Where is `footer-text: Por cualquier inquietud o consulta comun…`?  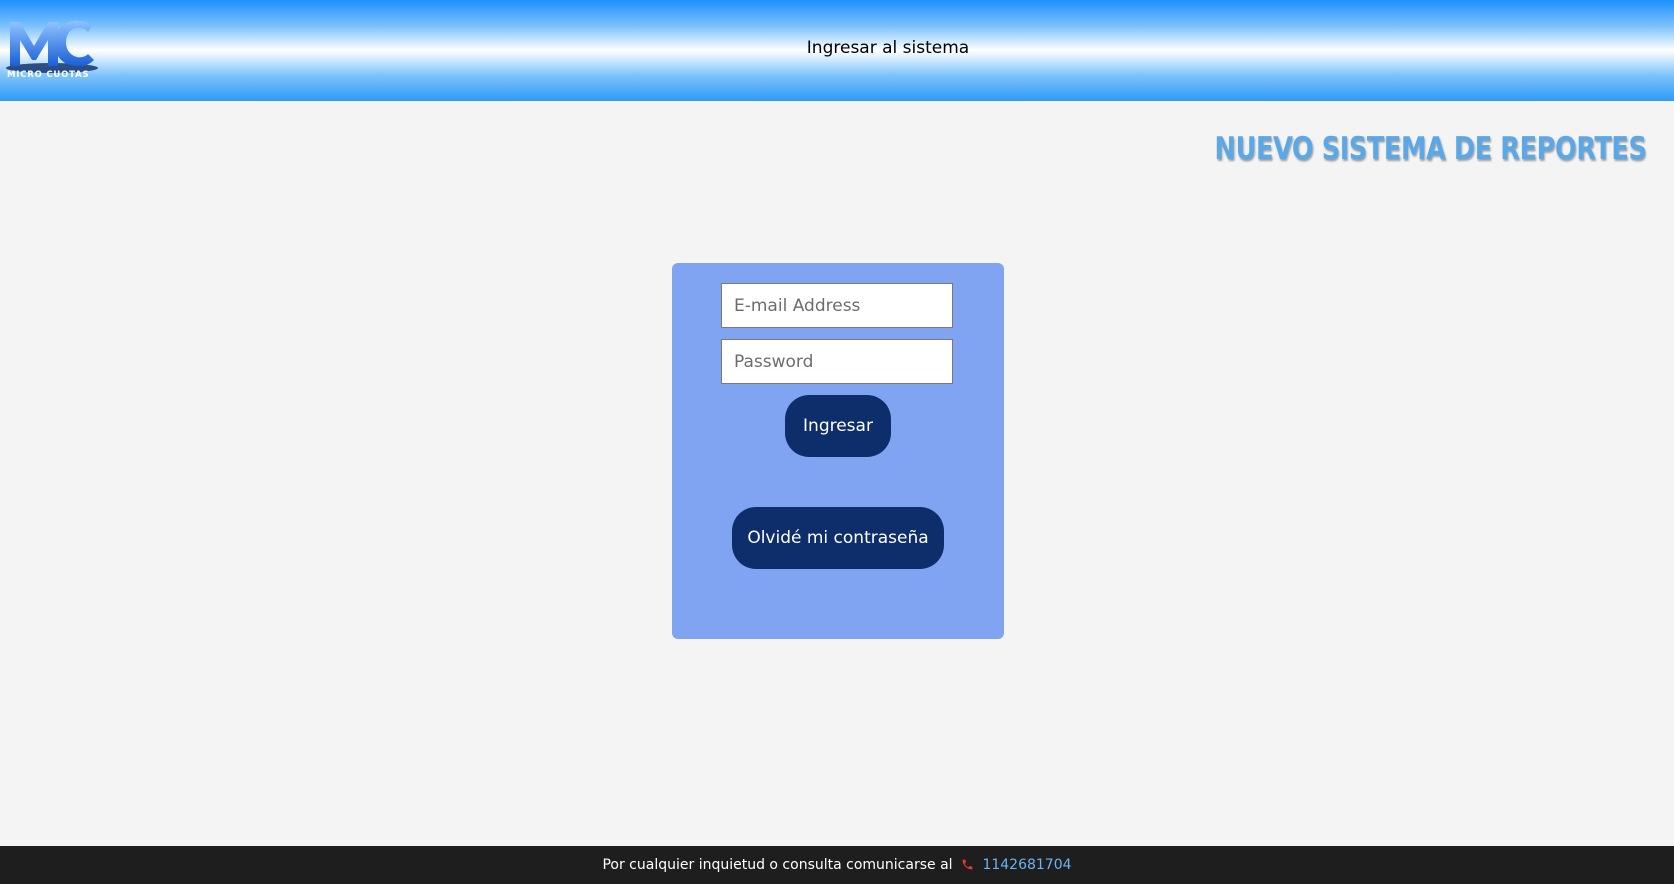
footer-text: Por cualquier inquietud o consulta comun… is located at coordinates (777, 865).